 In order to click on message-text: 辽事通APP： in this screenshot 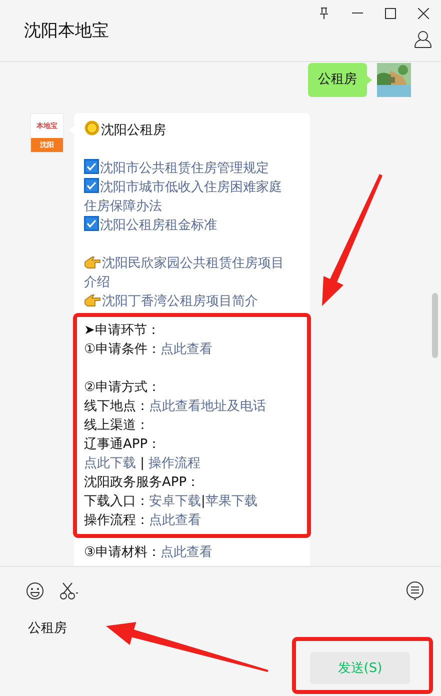, I will do `click(122, 444)`.